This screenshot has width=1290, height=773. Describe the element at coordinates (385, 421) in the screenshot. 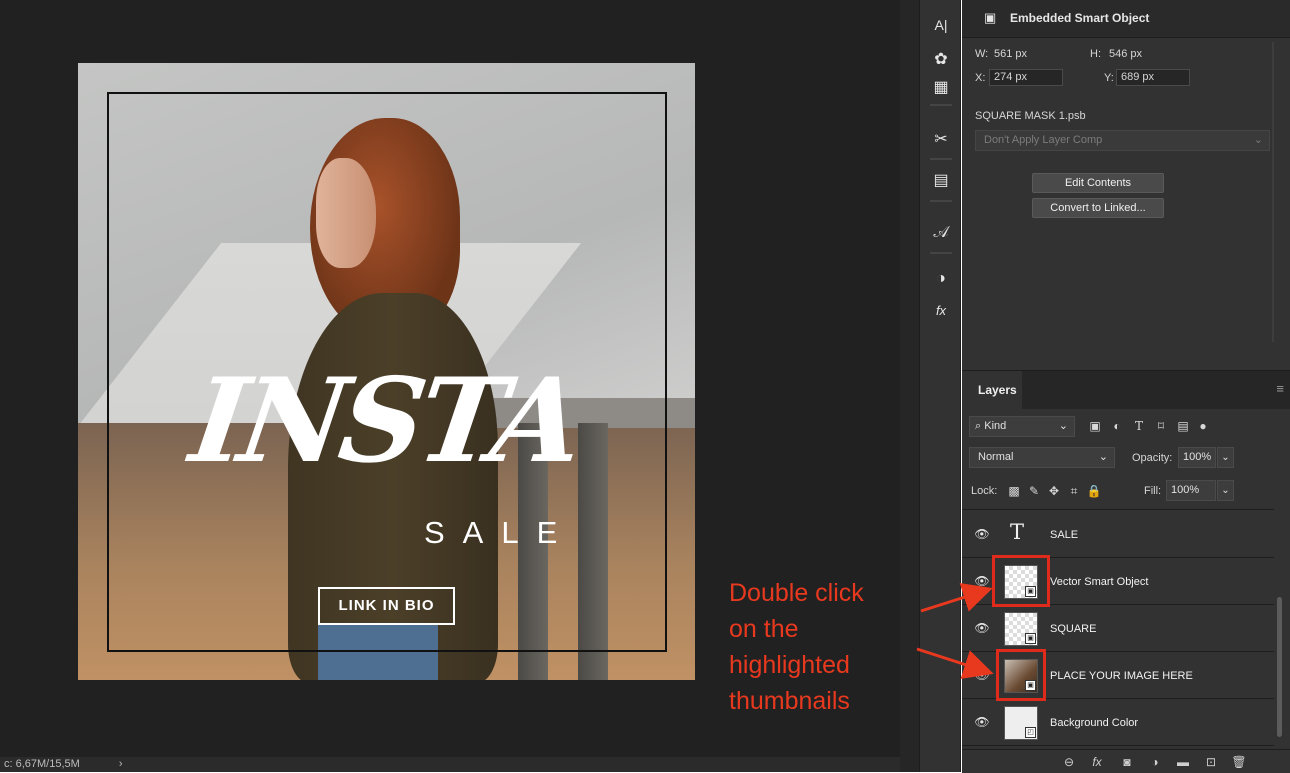

I see `headline-text: INSTA` at that location.